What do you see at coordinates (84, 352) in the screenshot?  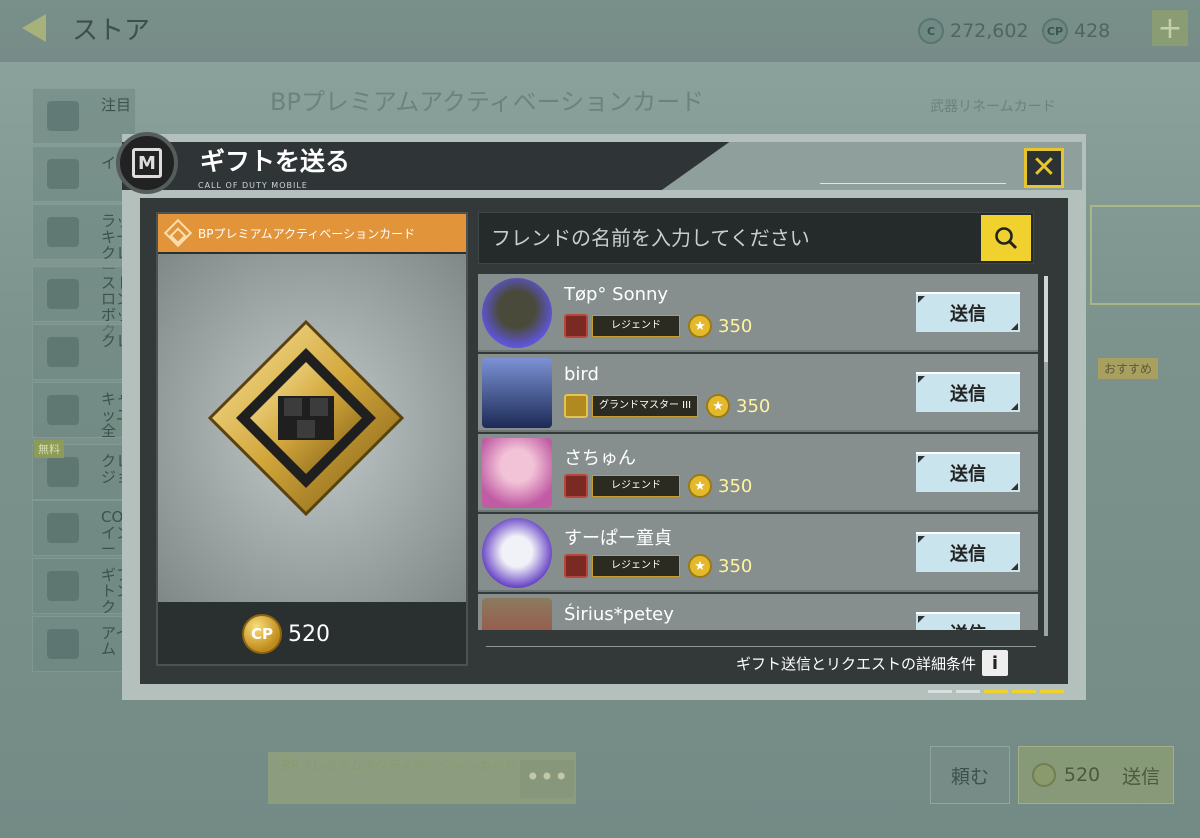 I see `sidebar-item-crate: クレ` at bounding box center [84, 352].